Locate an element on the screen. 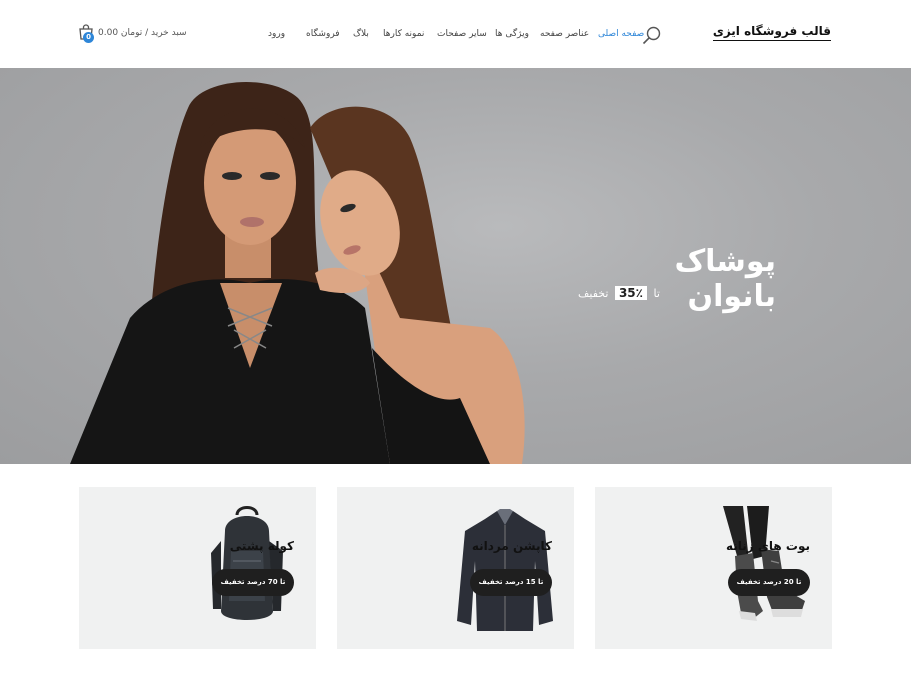 The image size is (911, 676). hero-sub-suffix: تخفیف is located at coordinates (593, 293).